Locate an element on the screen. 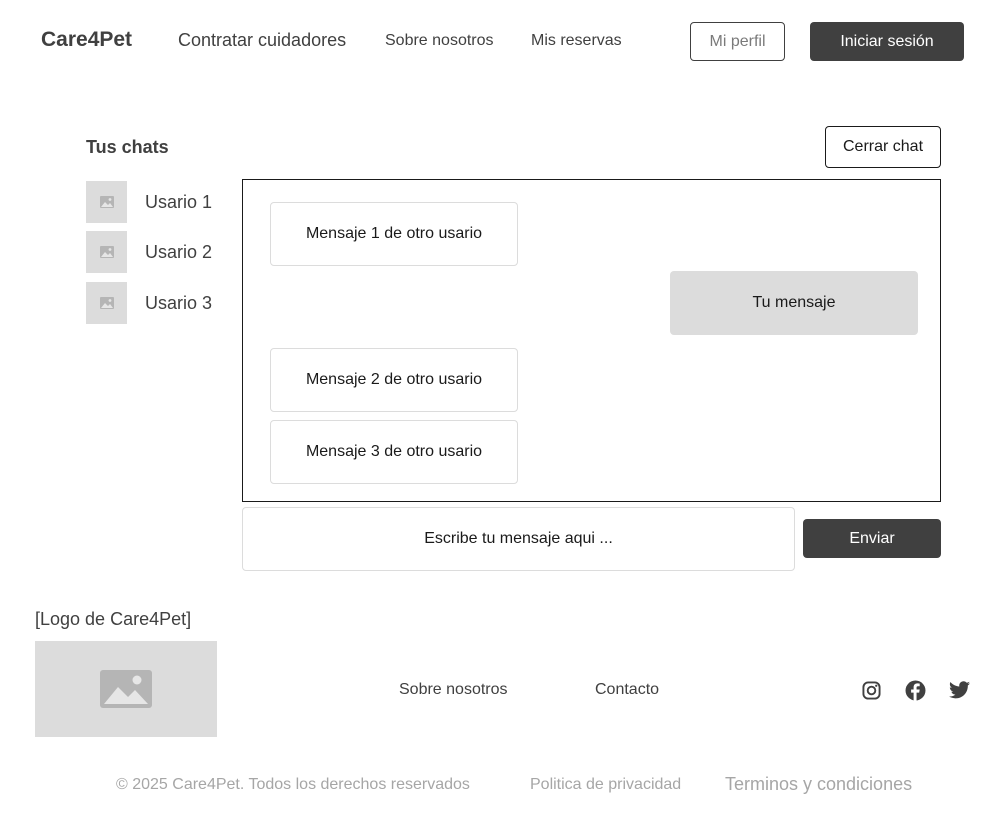  send-button: Enviar is located at coordinates (872, 538).